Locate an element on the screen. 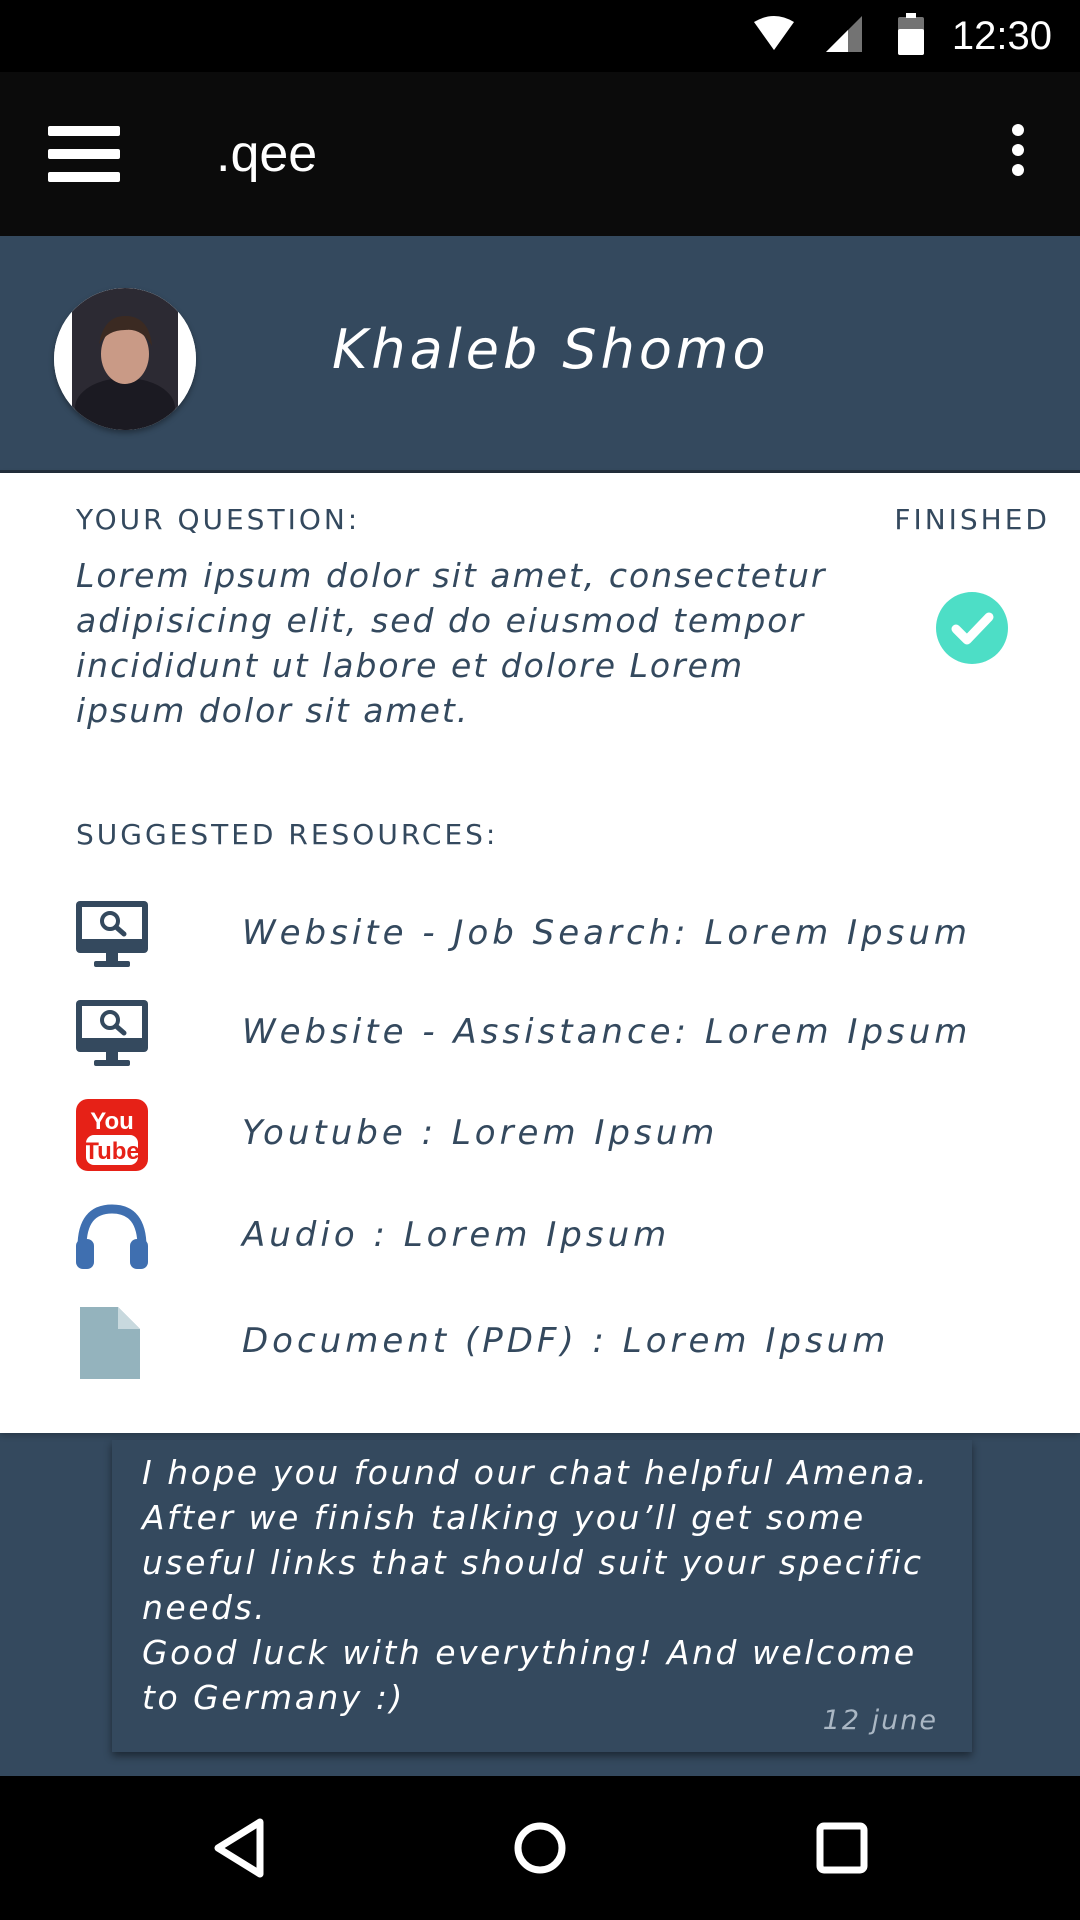 The width and height of the screenshot is (1080, 1920). youtube-icon: You Tube is located at coordinates (112, 1135).